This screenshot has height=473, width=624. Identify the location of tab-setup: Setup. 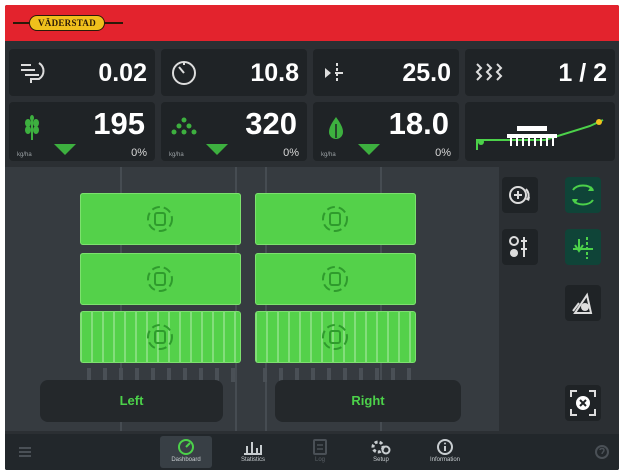
(381, 452).